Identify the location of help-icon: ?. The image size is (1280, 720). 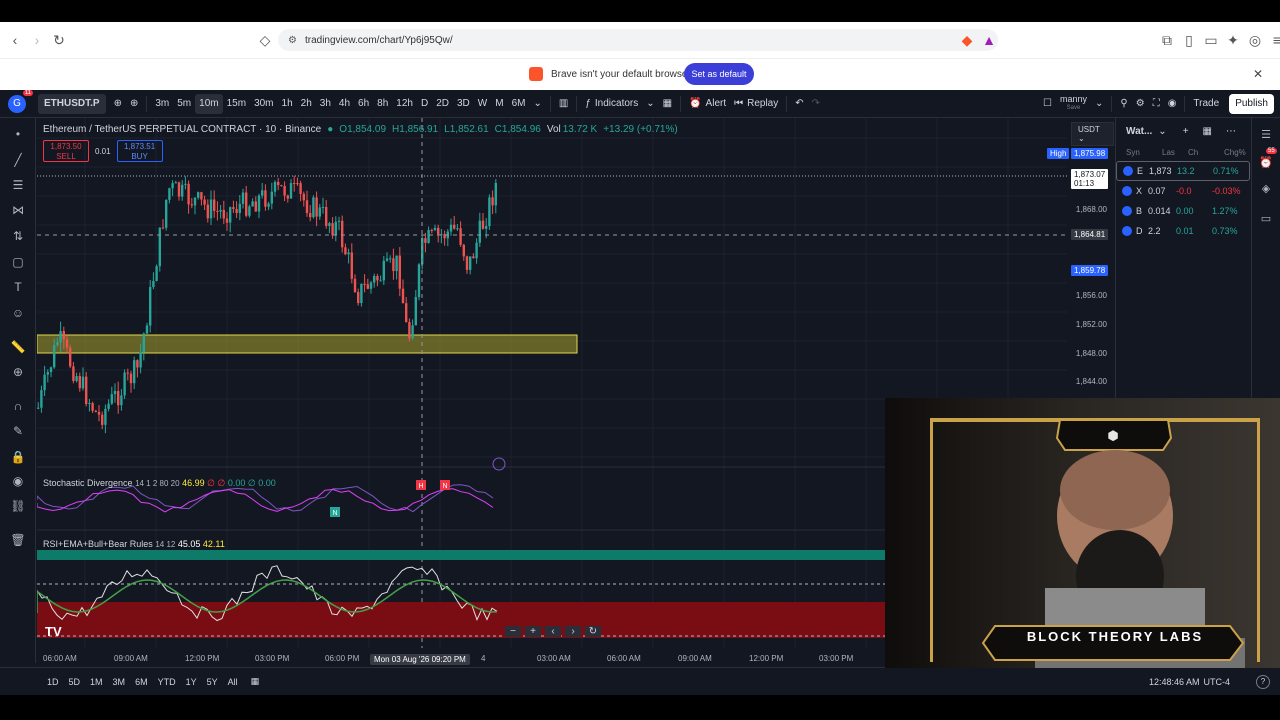
(1263, 681).